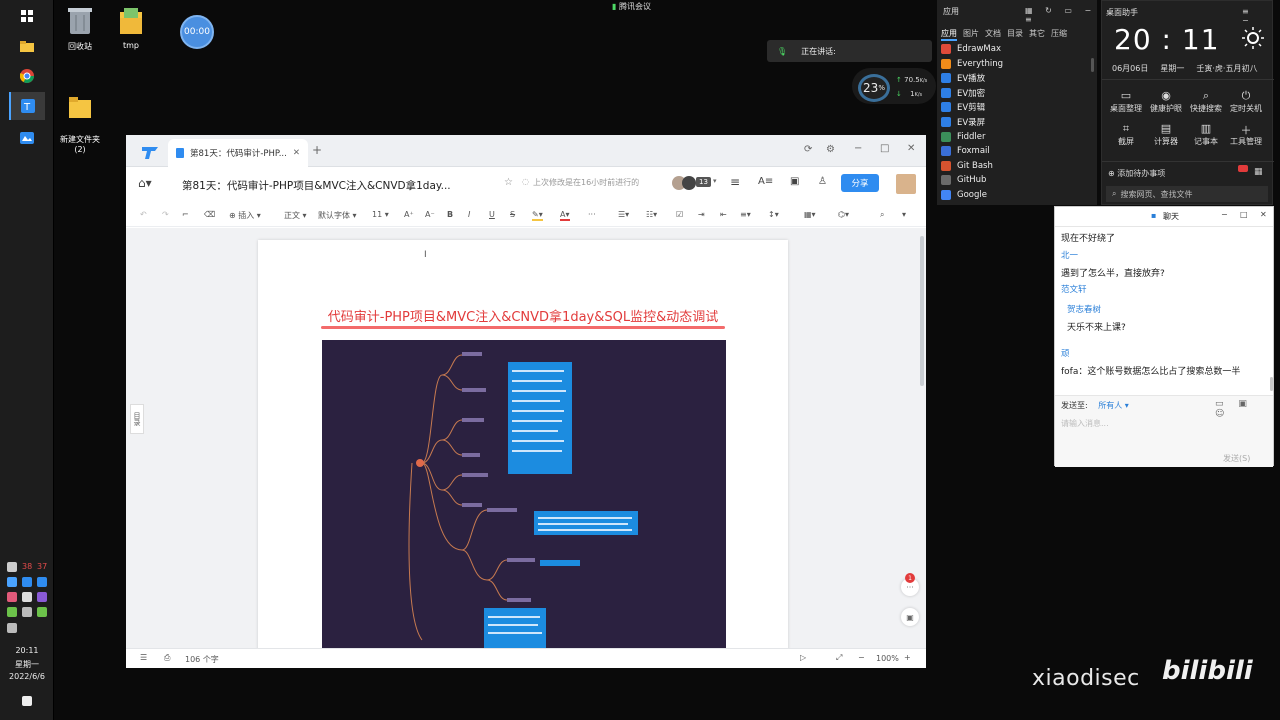 This screenshot has height=720, width=1280. I want to click on tool-eye-care: ◉ 健康护眼, so click(1166, 101).